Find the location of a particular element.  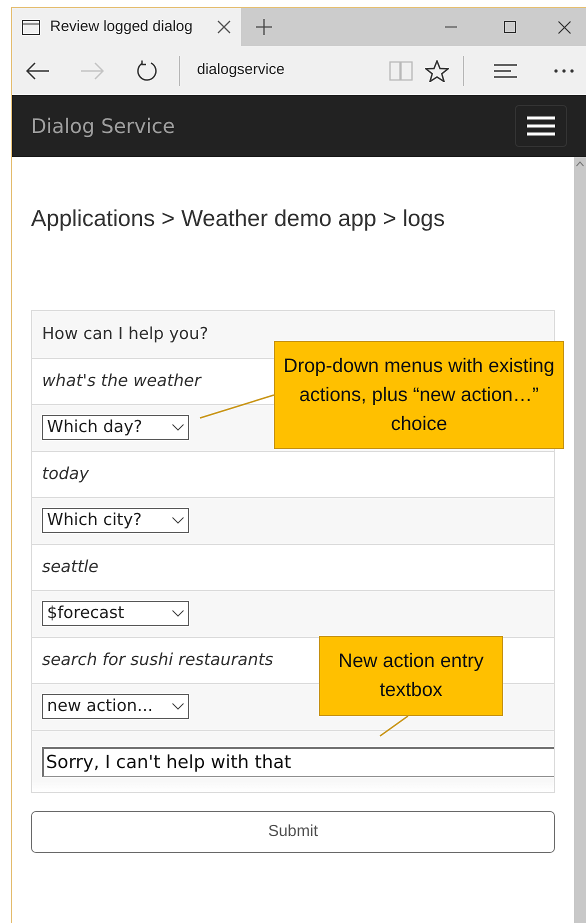

action-dropdown: Which city? is located at coordinates (115, 521).